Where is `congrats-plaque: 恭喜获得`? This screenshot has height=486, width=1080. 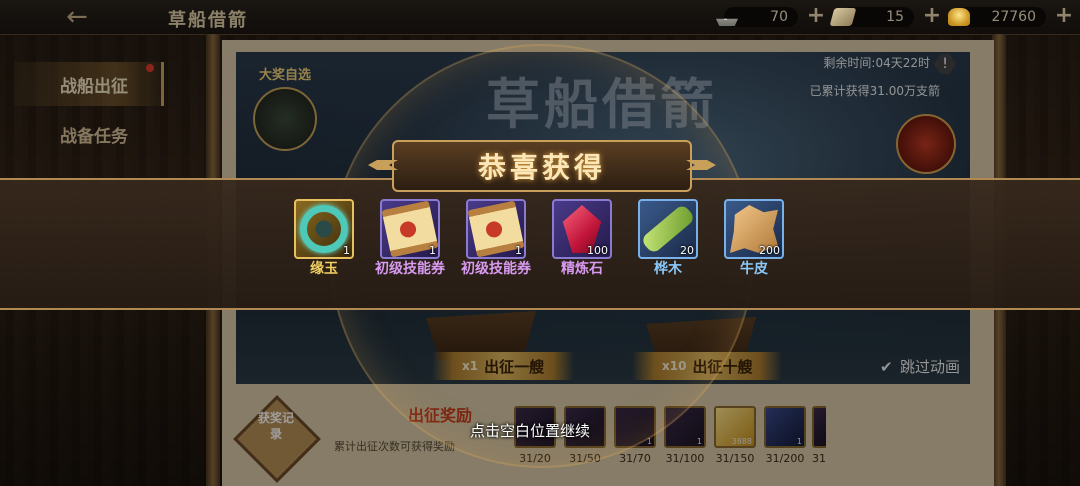 congrats-plaque: 恭喜获得 is located at coordinates (542, 166).